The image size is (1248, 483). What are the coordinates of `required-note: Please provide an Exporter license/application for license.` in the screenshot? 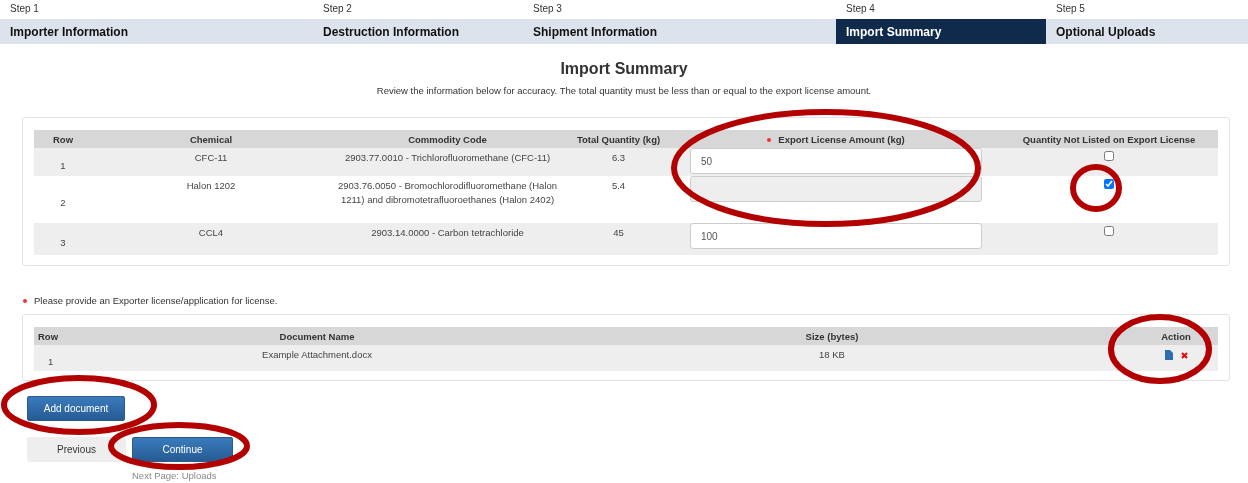 It's located at (156, 300).